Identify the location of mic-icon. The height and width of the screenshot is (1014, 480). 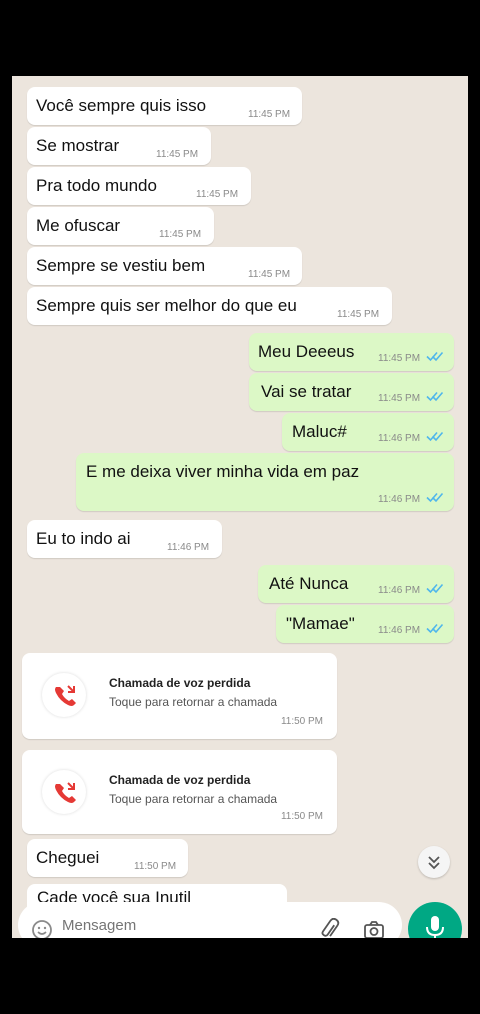
(435, 927).